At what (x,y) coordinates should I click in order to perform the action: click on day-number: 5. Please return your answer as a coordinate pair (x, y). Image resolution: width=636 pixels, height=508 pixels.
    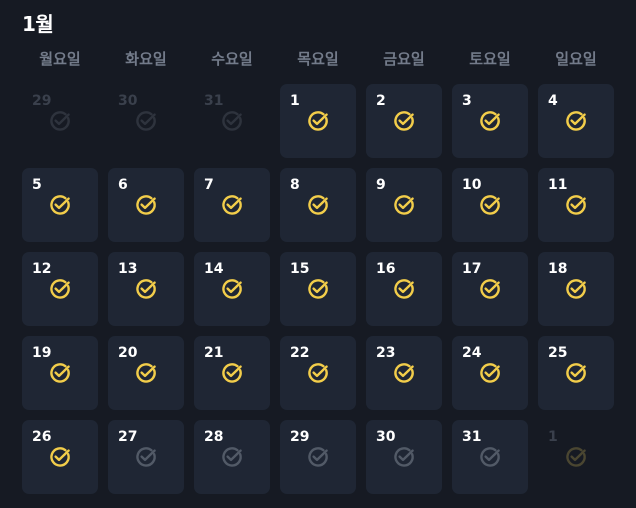
    Looking at the image, I should click on (37, 185).